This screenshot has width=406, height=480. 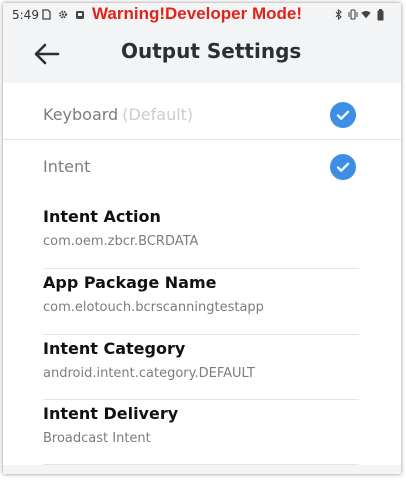 What do you see at coordinates (202, 115) in the screenshot?
I see `option-keyboard: Keyboard (Default)` at bounding box center [202, 115].